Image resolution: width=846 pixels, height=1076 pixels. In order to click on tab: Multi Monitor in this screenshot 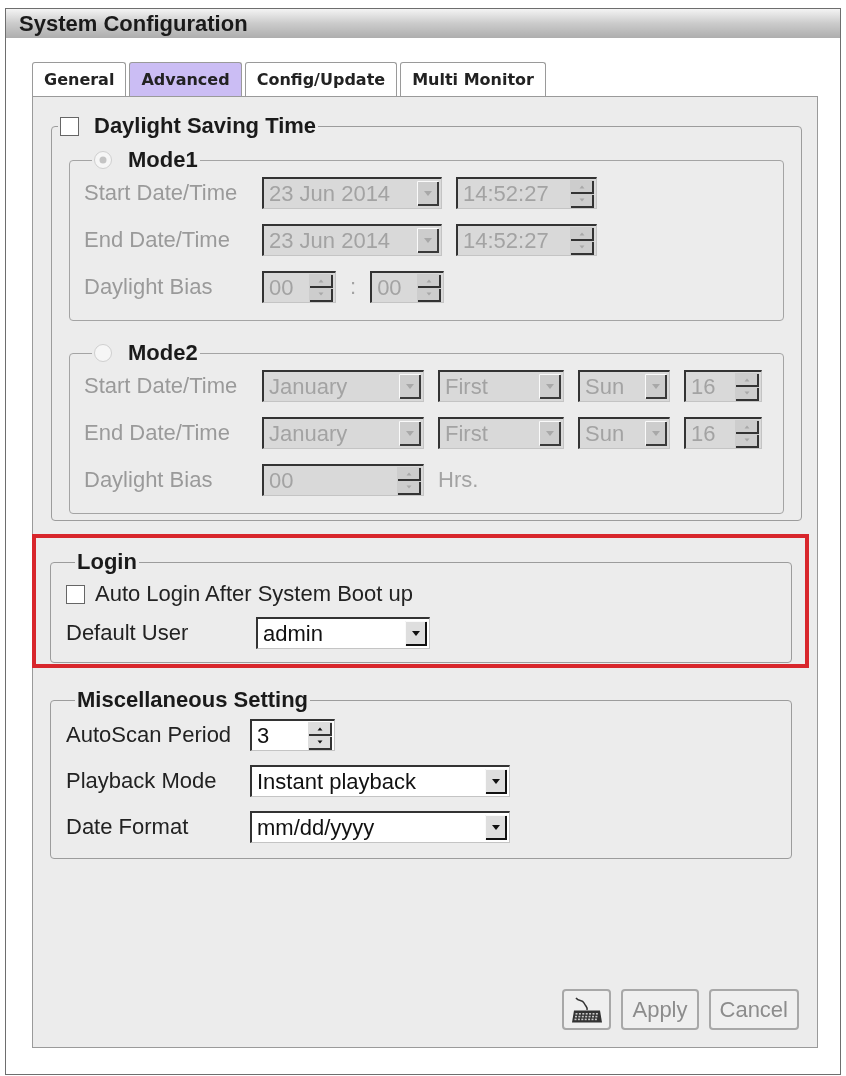, I will do `click(473, 79)`.